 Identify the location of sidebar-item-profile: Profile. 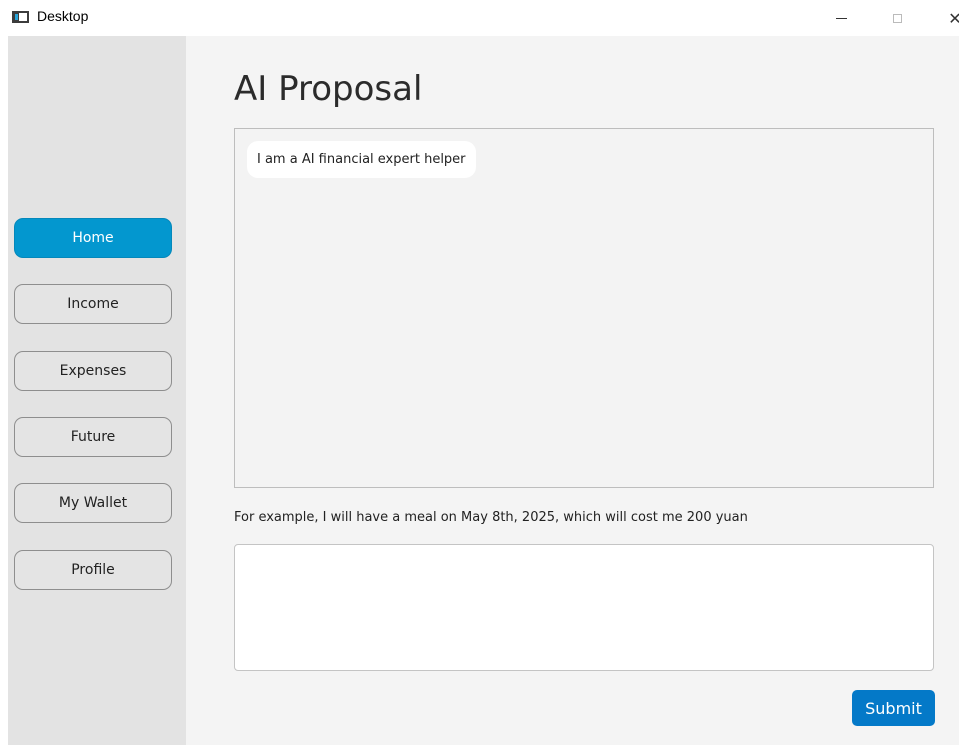
(93, 570).